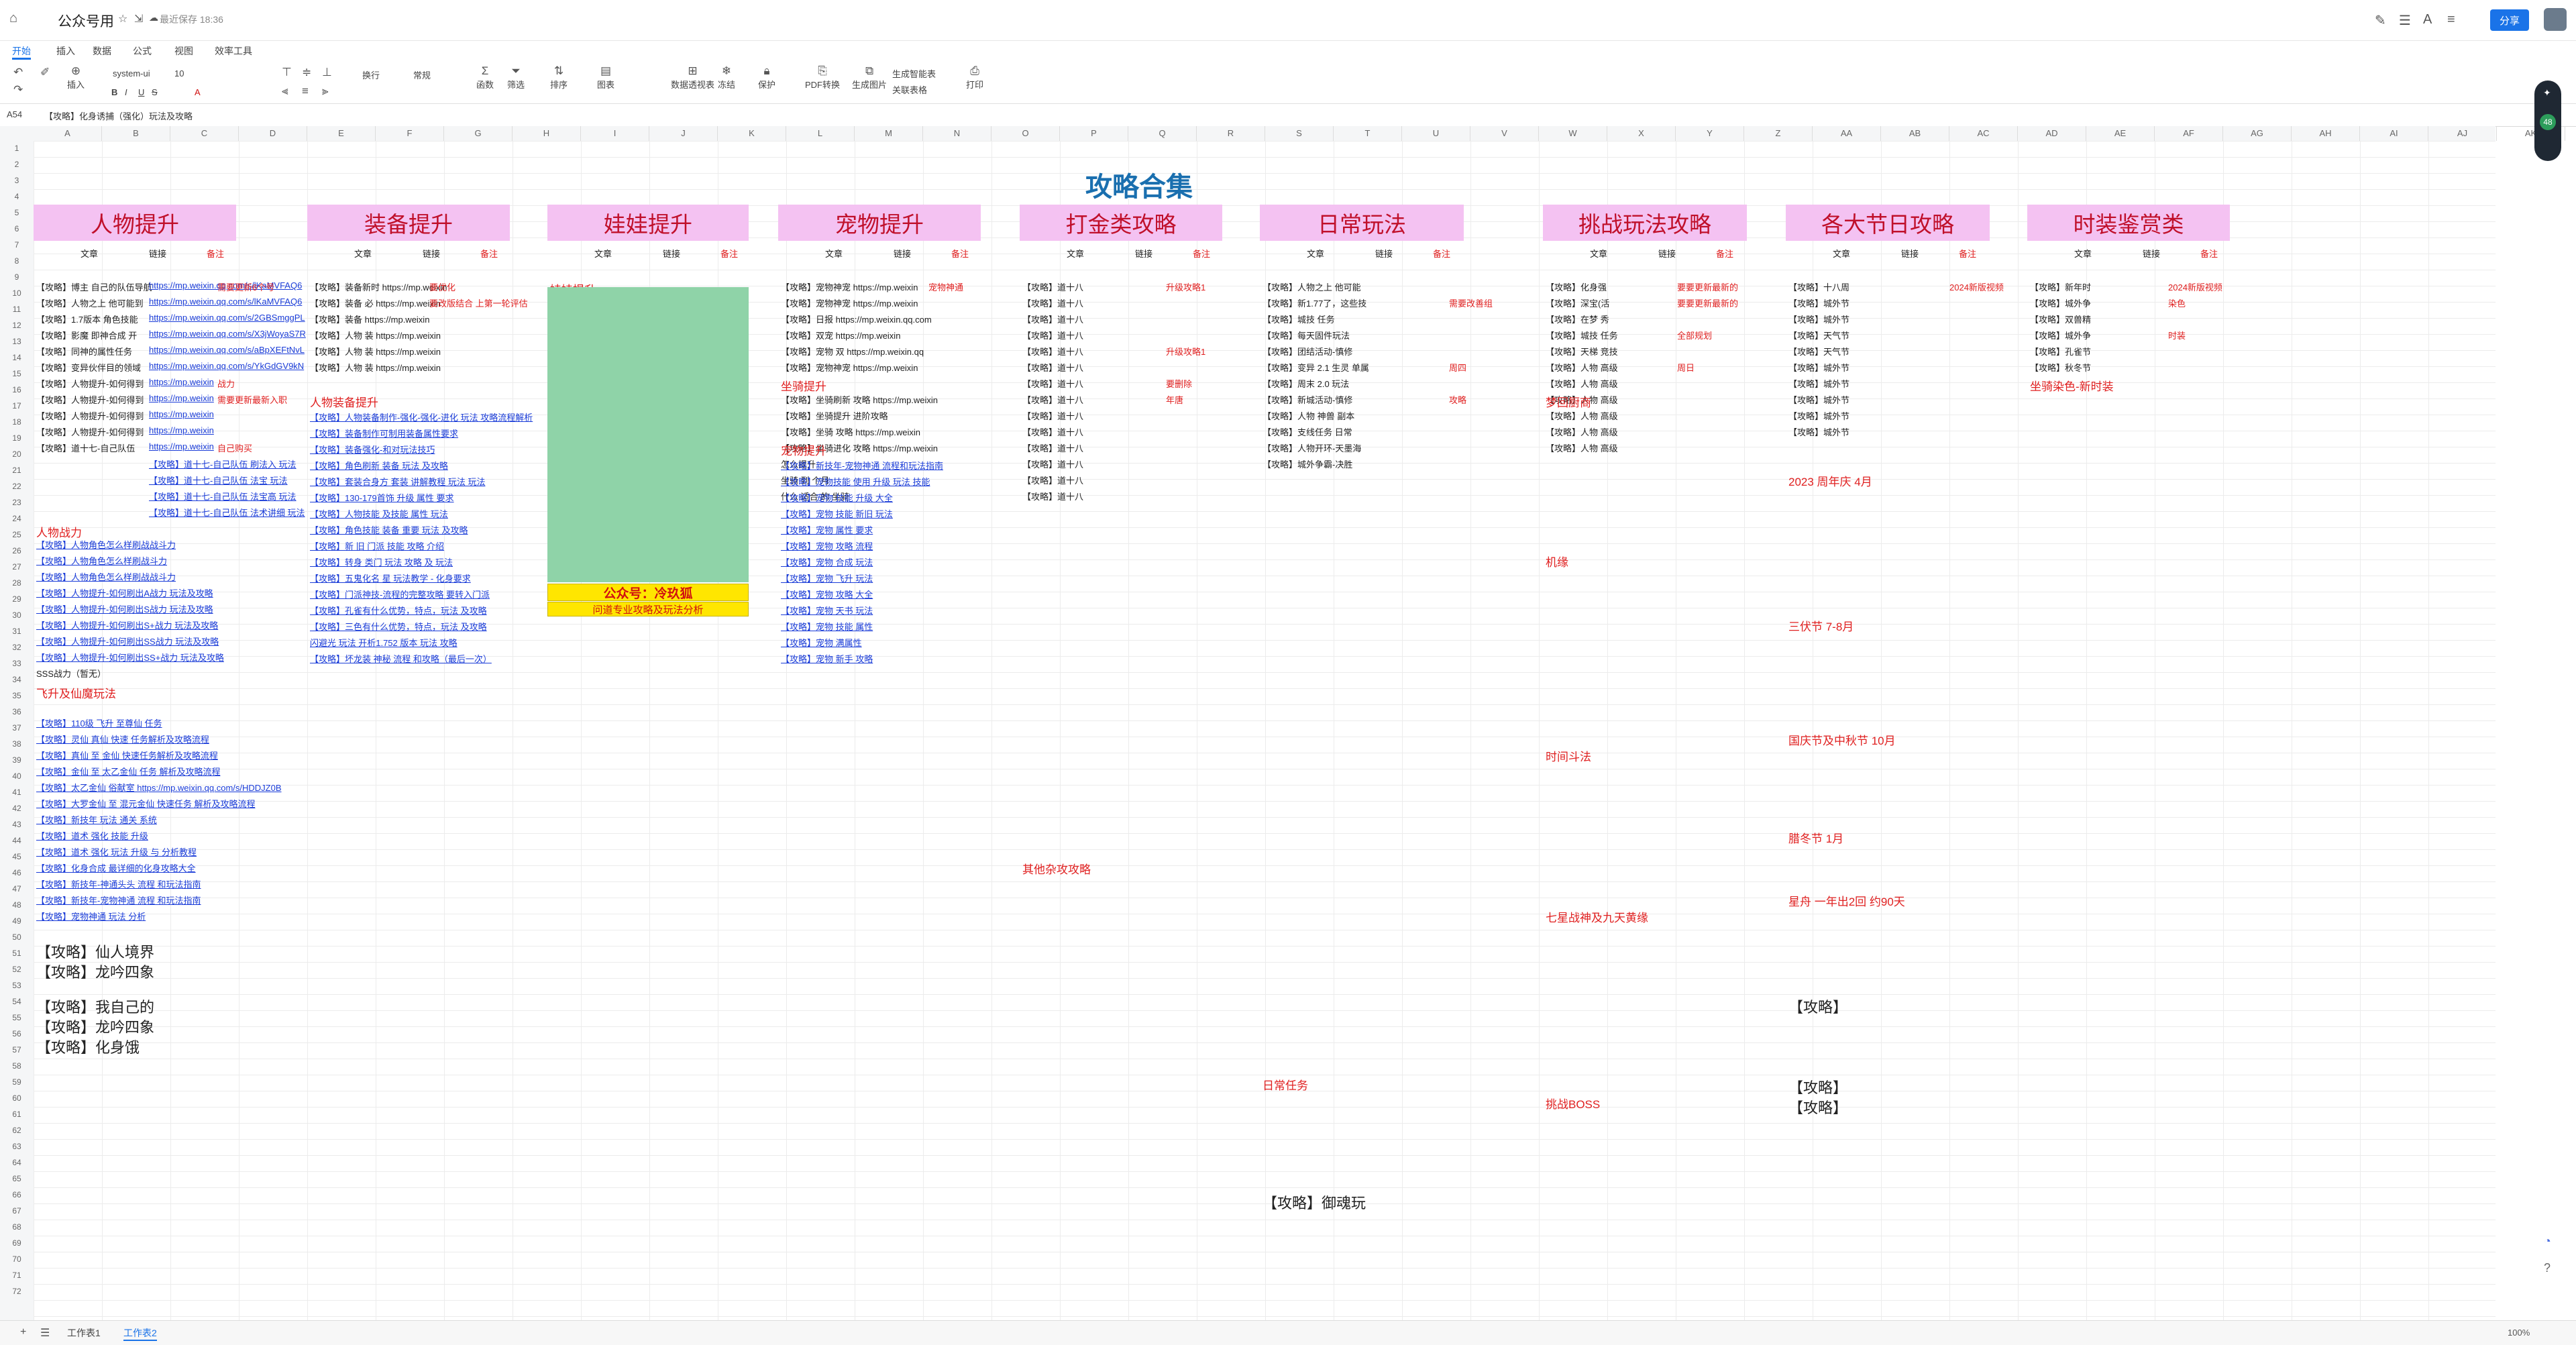 This screenshot has width=2576, height=1345. What do you see at coordinates (683, 133) in the screenshot?
I see `column-header: J` at bounding box center [683, 133].